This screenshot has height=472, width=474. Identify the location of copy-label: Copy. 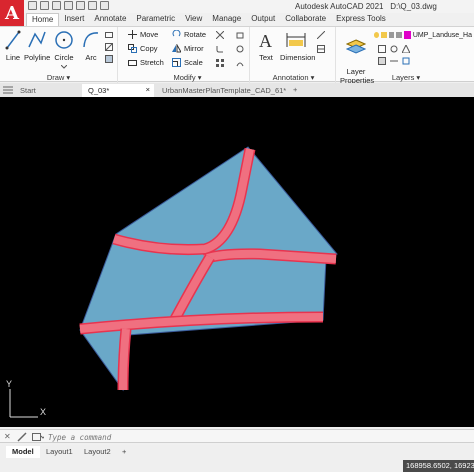
(149, 48).